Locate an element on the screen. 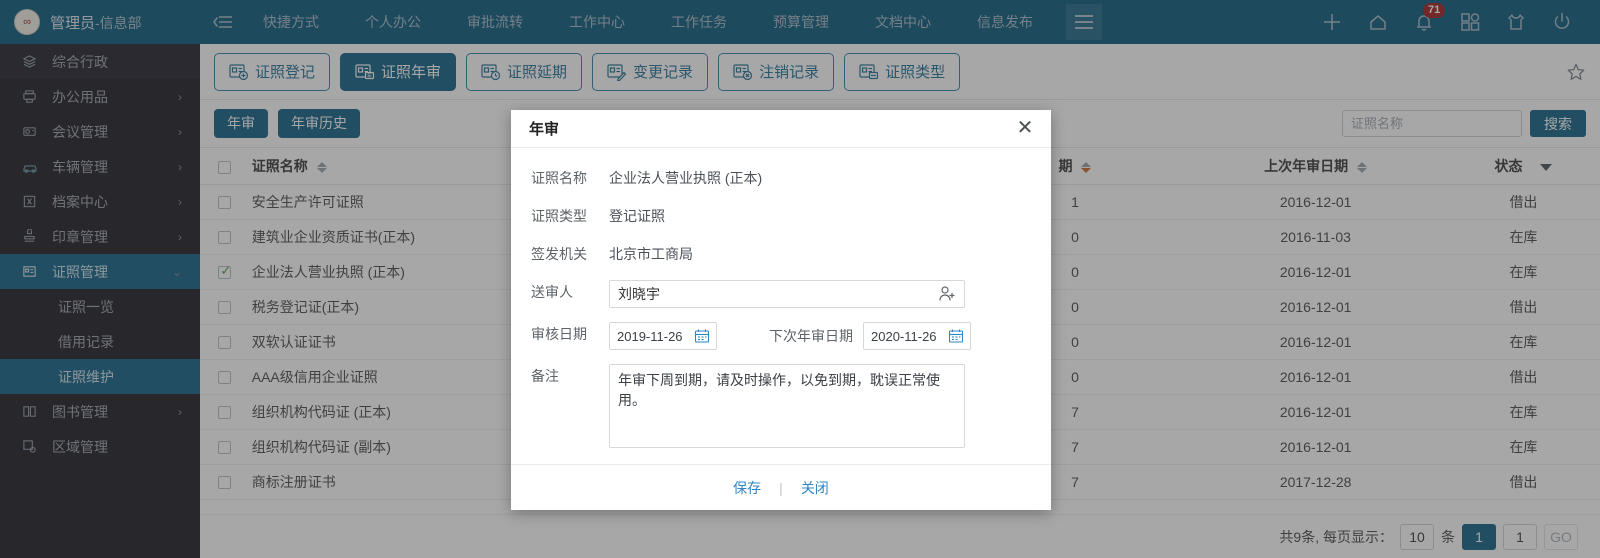  label-issuer: 签发机关 is located at coordinates (559, 254).